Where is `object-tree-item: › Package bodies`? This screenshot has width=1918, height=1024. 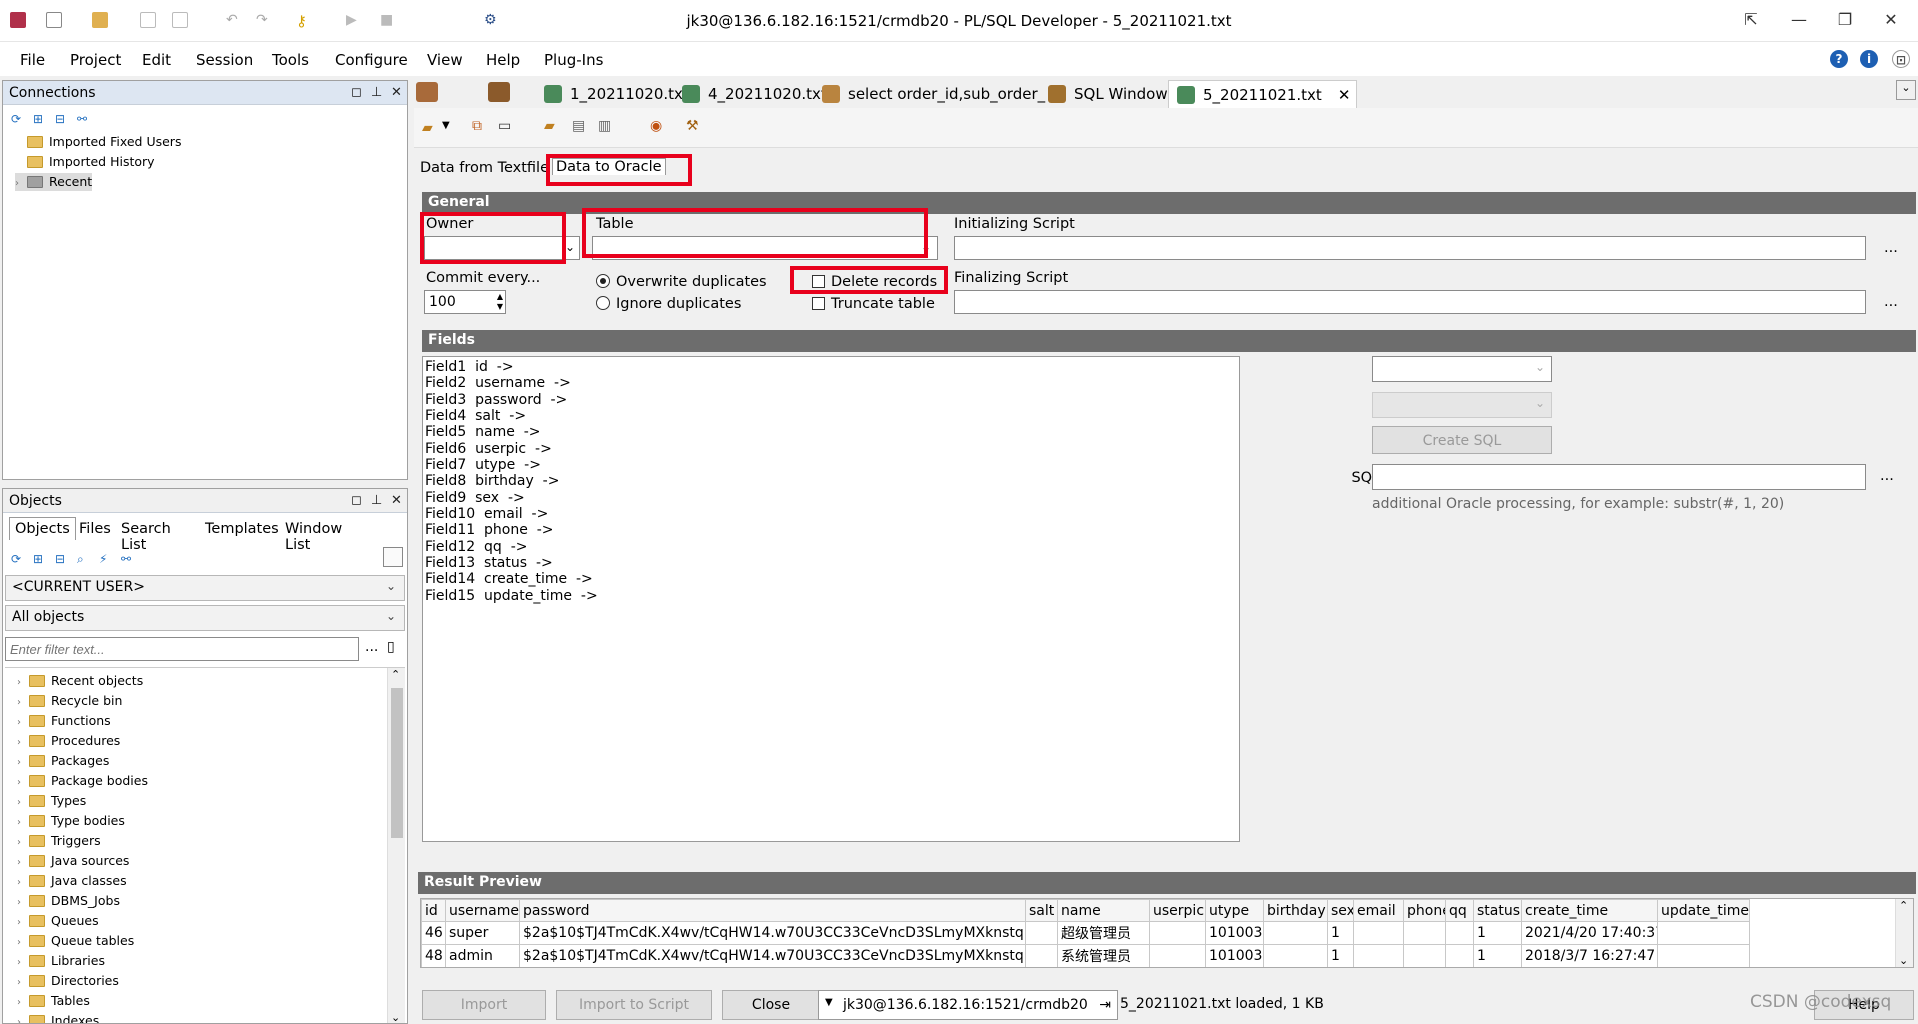
object-tree-item: › Package bodies is located at coordinates (82, 781).